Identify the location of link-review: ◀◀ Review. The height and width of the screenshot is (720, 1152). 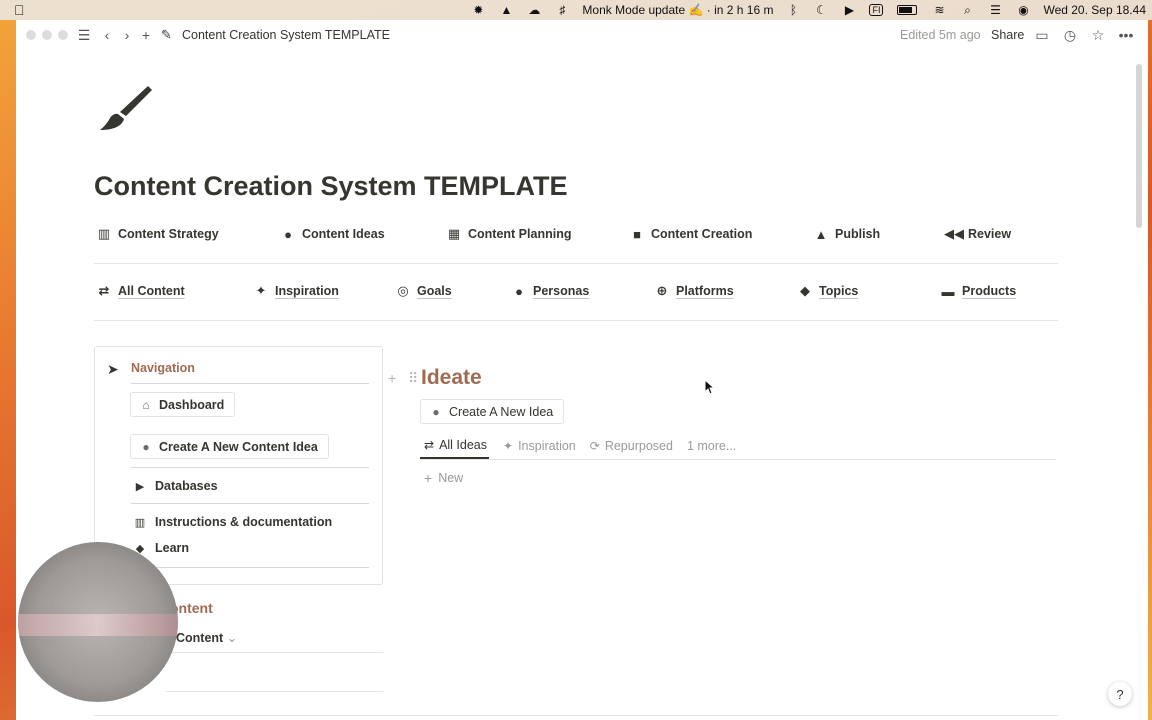
(978, 234).